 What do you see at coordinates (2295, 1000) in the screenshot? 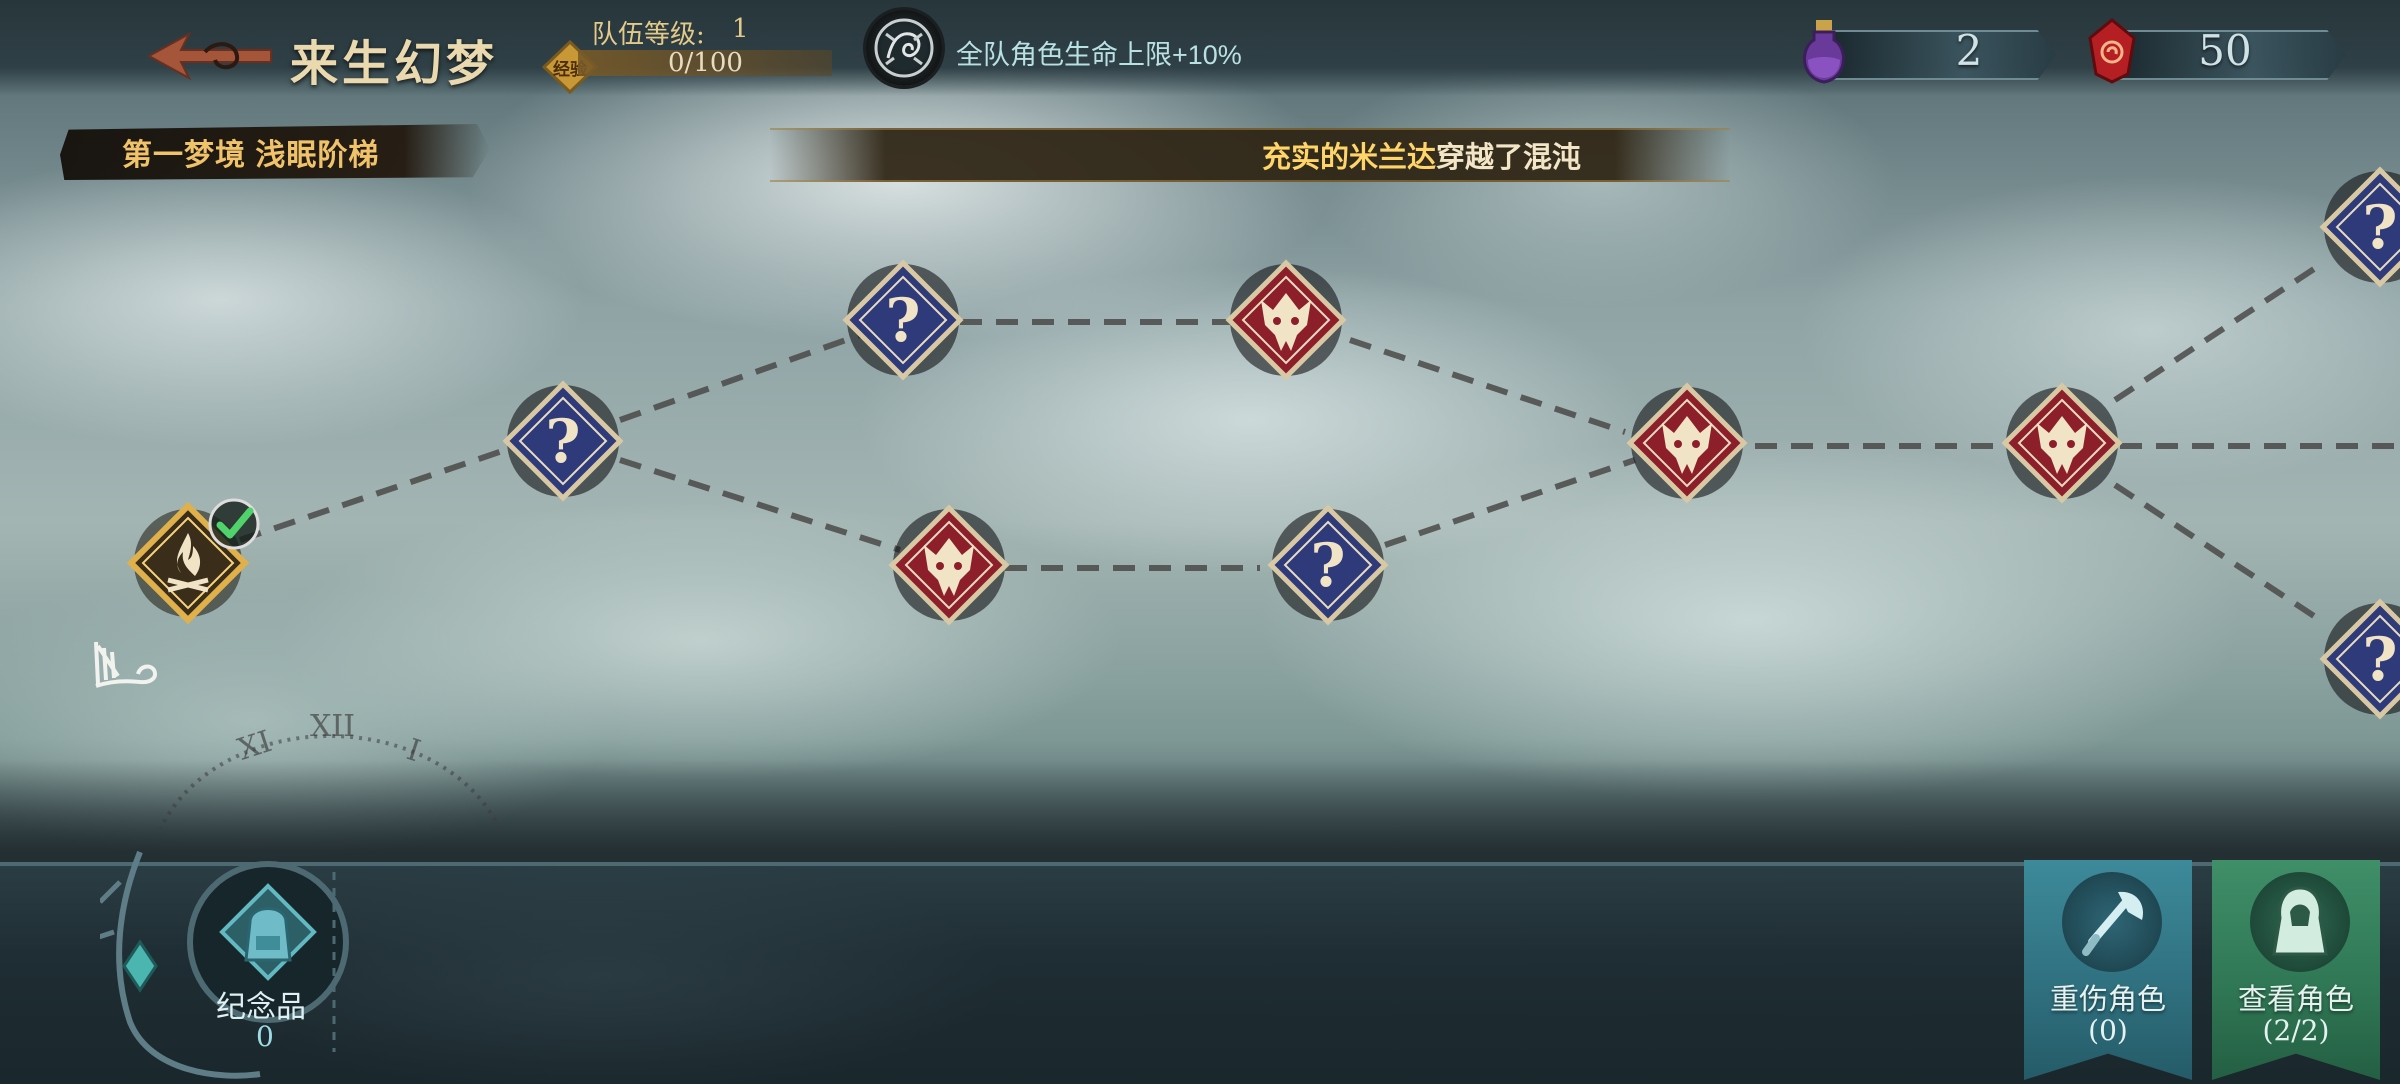
I see `view-characters-label: 查看角色` at bounding box center [2295, 1000].